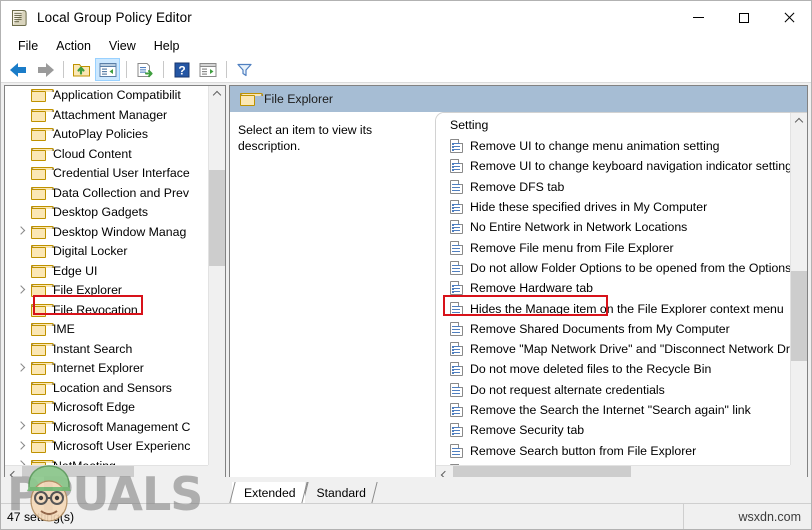 Image resolution: width=812 pixels, height=530 pixels. What do you see at coordinates (167, 46) in the screenshot?
I see `menu-help: Help` at bounding box center [167, 46].